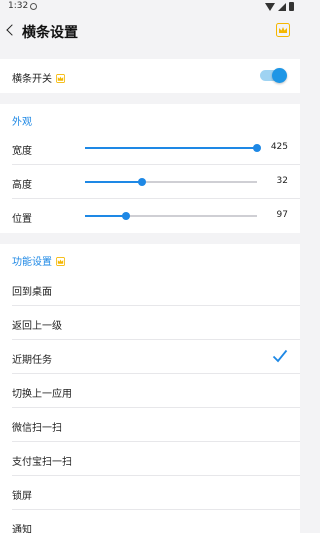  What do you see at coordinates (156, 289) in the screenshot?
I see `function-item: 回到桌面` at bounding box center [156, 289].